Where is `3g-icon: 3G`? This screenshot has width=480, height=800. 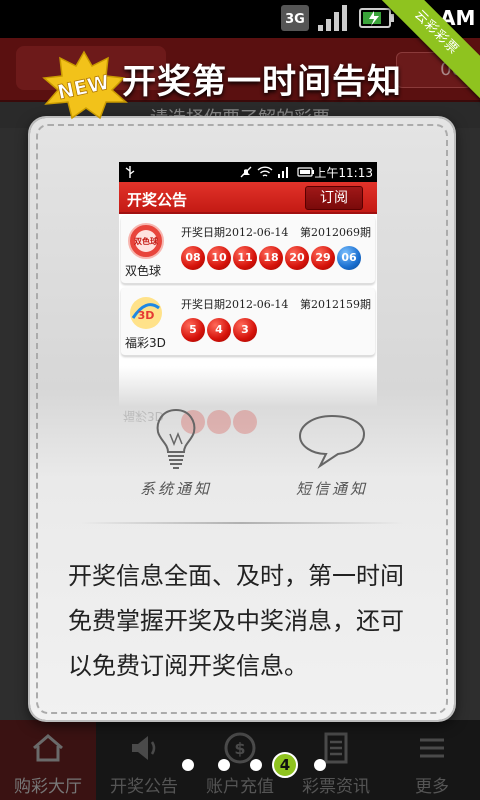 3g-icon: 3G is located at coordinates (295, 18).